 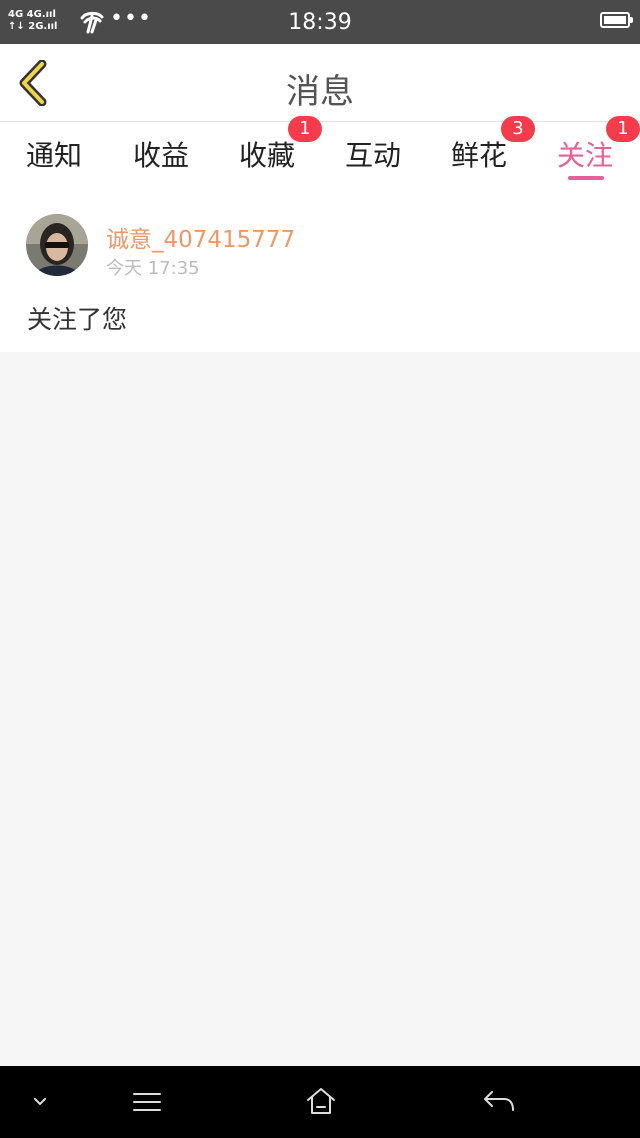 I want to click on active-tab-indicator, so click(x=586, y=178).